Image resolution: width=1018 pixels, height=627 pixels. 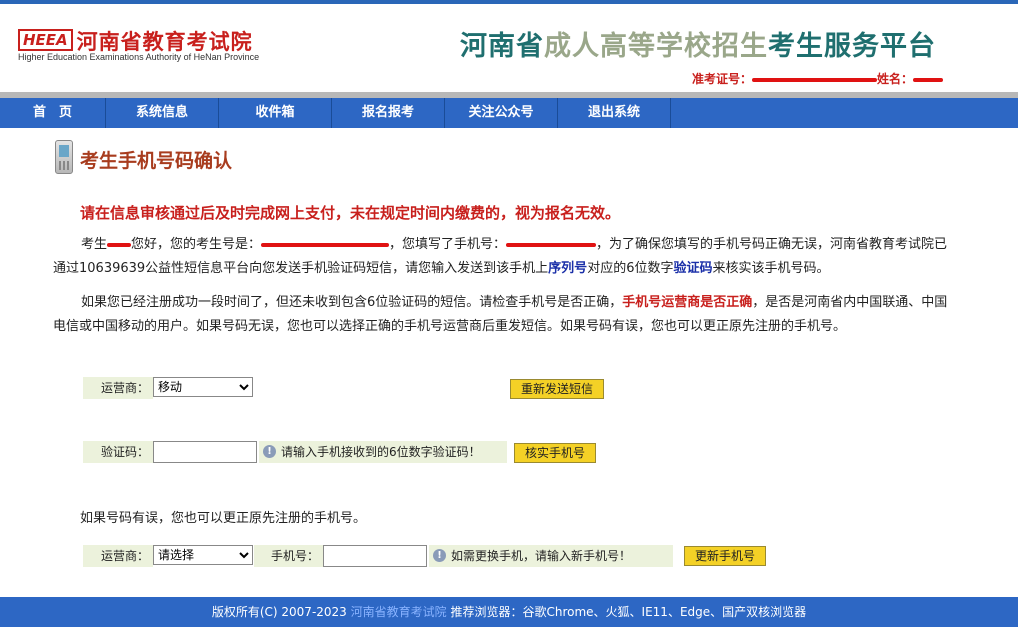 What do you see at coordinates (614, 113) in the screenshot?
I see `nav-logout: 退出系统` at bounding box center [614, 113].